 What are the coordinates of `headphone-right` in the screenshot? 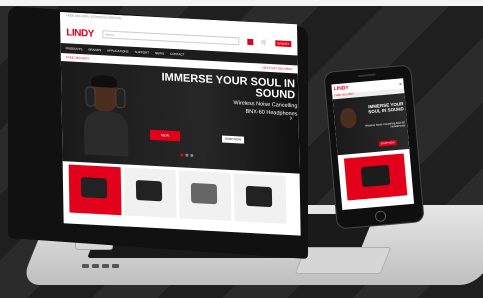 It's located at (120, 98).